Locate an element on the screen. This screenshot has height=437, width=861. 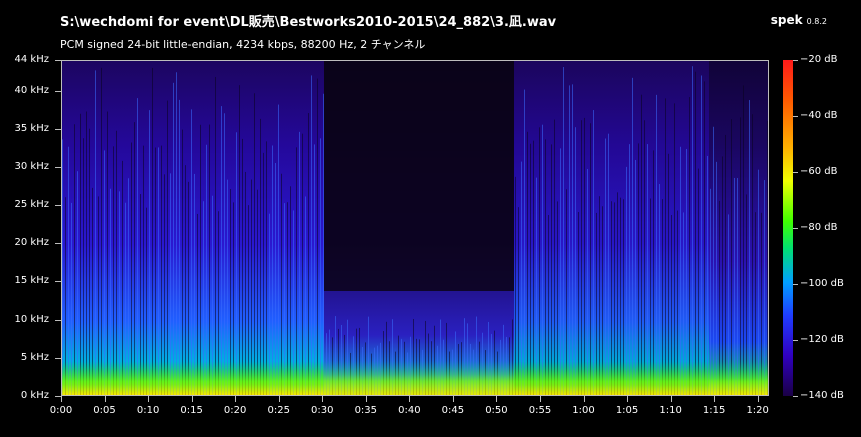
time-tick-label: 0:05 is located at coordinates (104, 410).